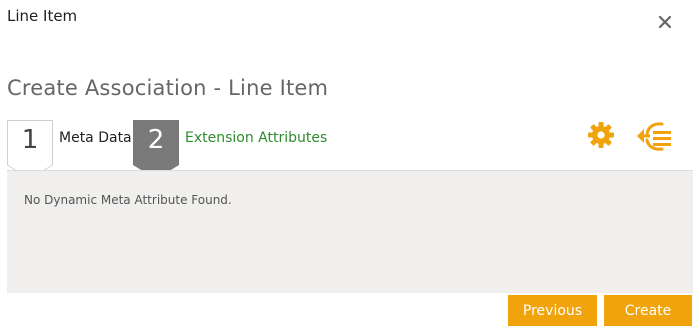 This screenshot has width=696, height=335. I want to click on gear-icon, so click(601, 135).